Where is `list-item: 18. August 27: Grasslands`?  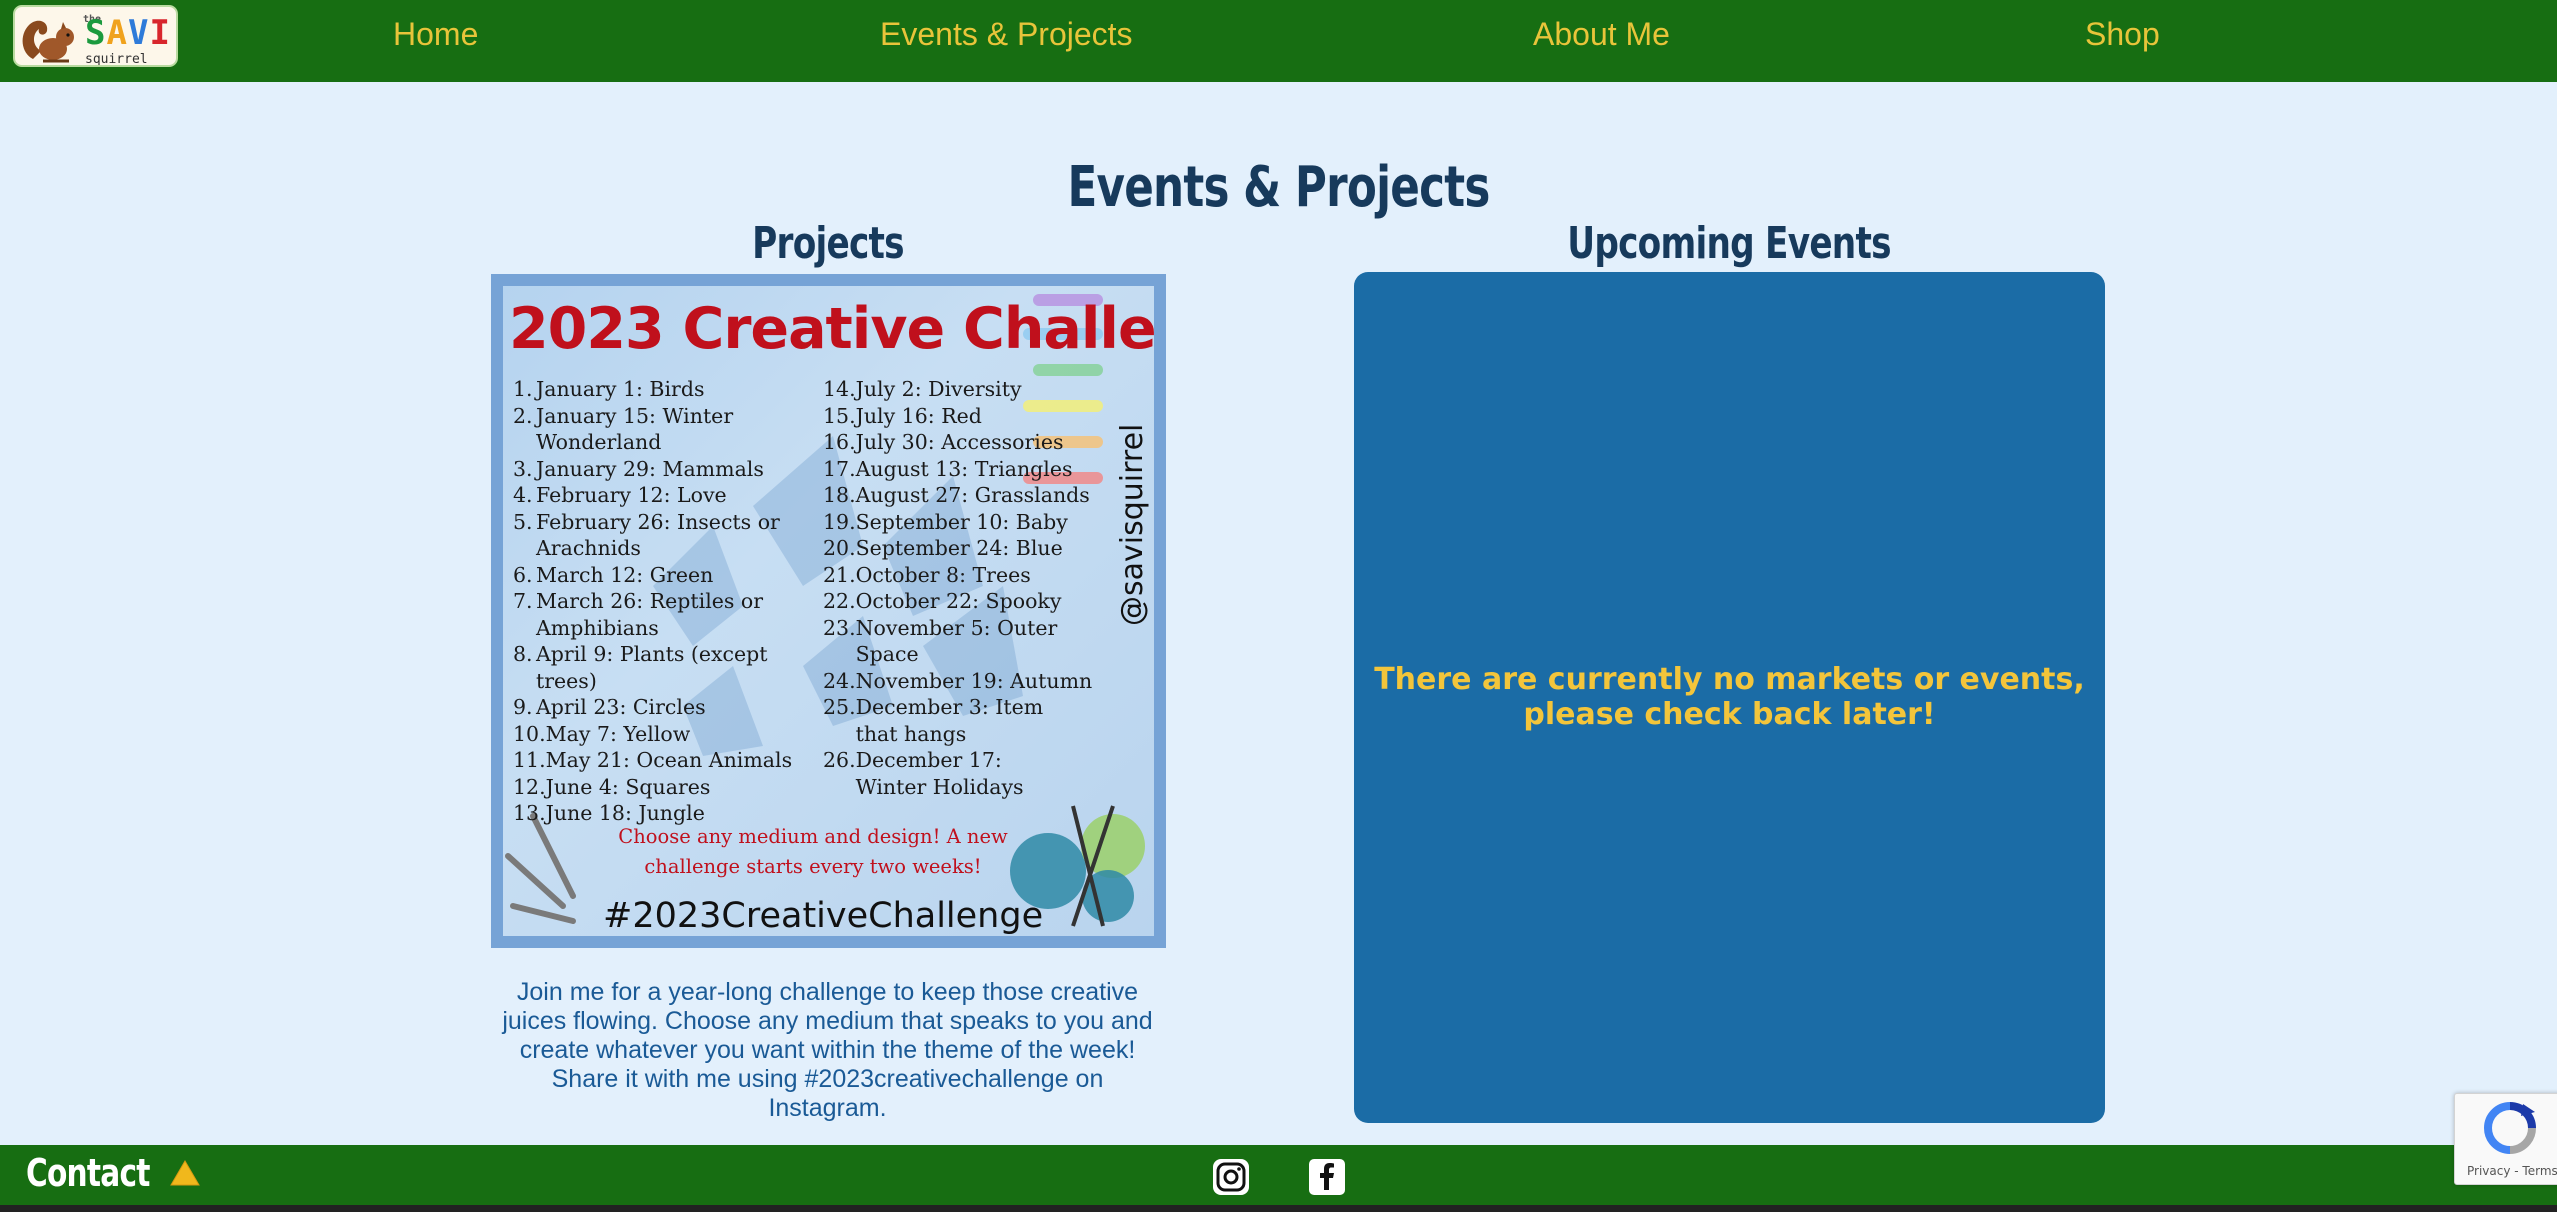 list-item: 18. August 27: Grasslands is located at coordinates (956, 495).